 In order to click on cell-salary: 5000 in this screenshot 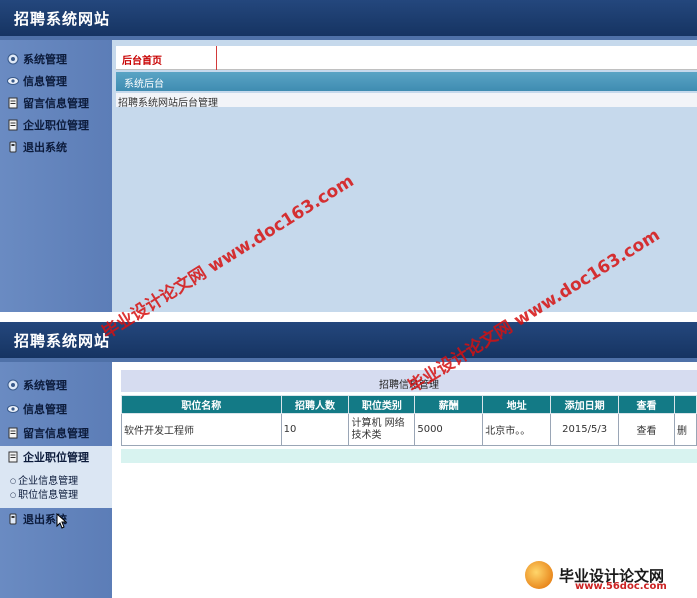, I will do `click(449, 429)`.